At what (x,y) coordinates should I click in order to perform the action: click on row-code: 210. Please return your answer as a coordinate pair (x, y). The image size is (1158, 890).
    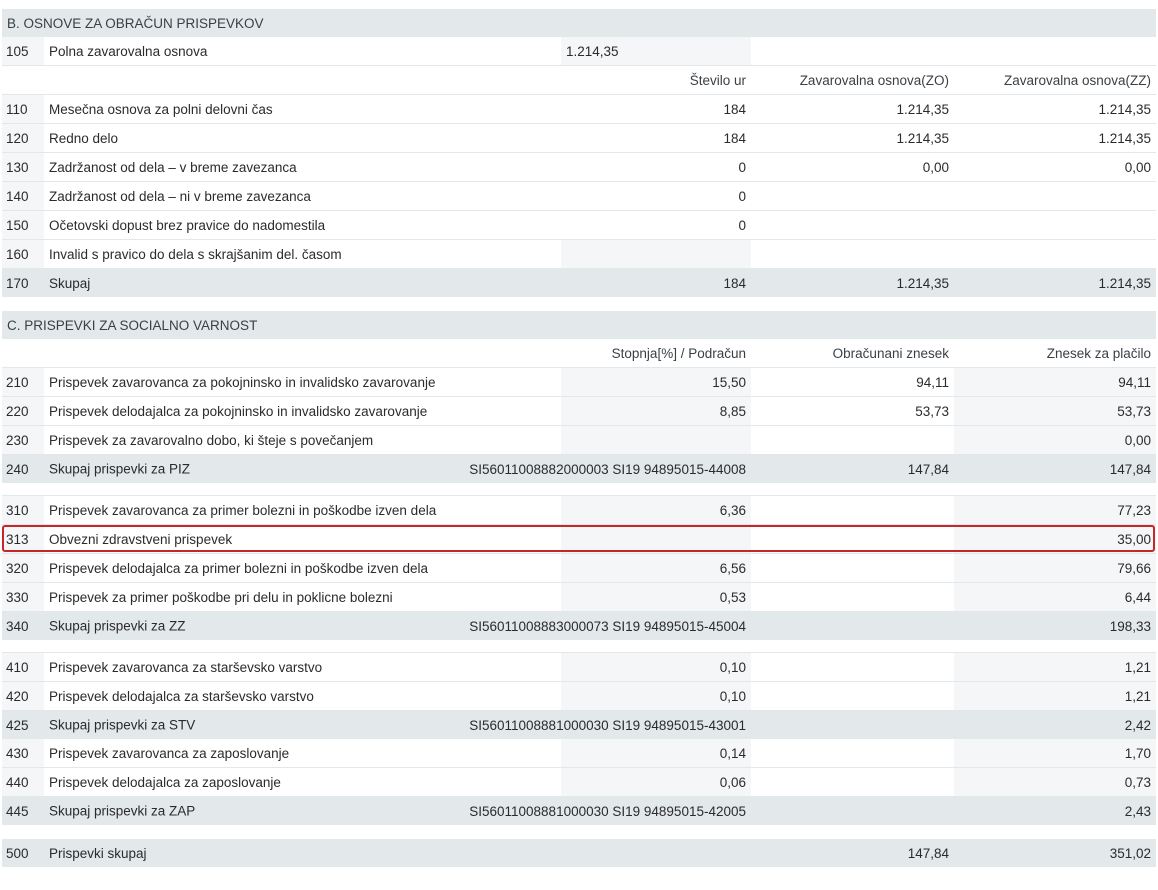
    Looking at the image, I should click on (23, 382).